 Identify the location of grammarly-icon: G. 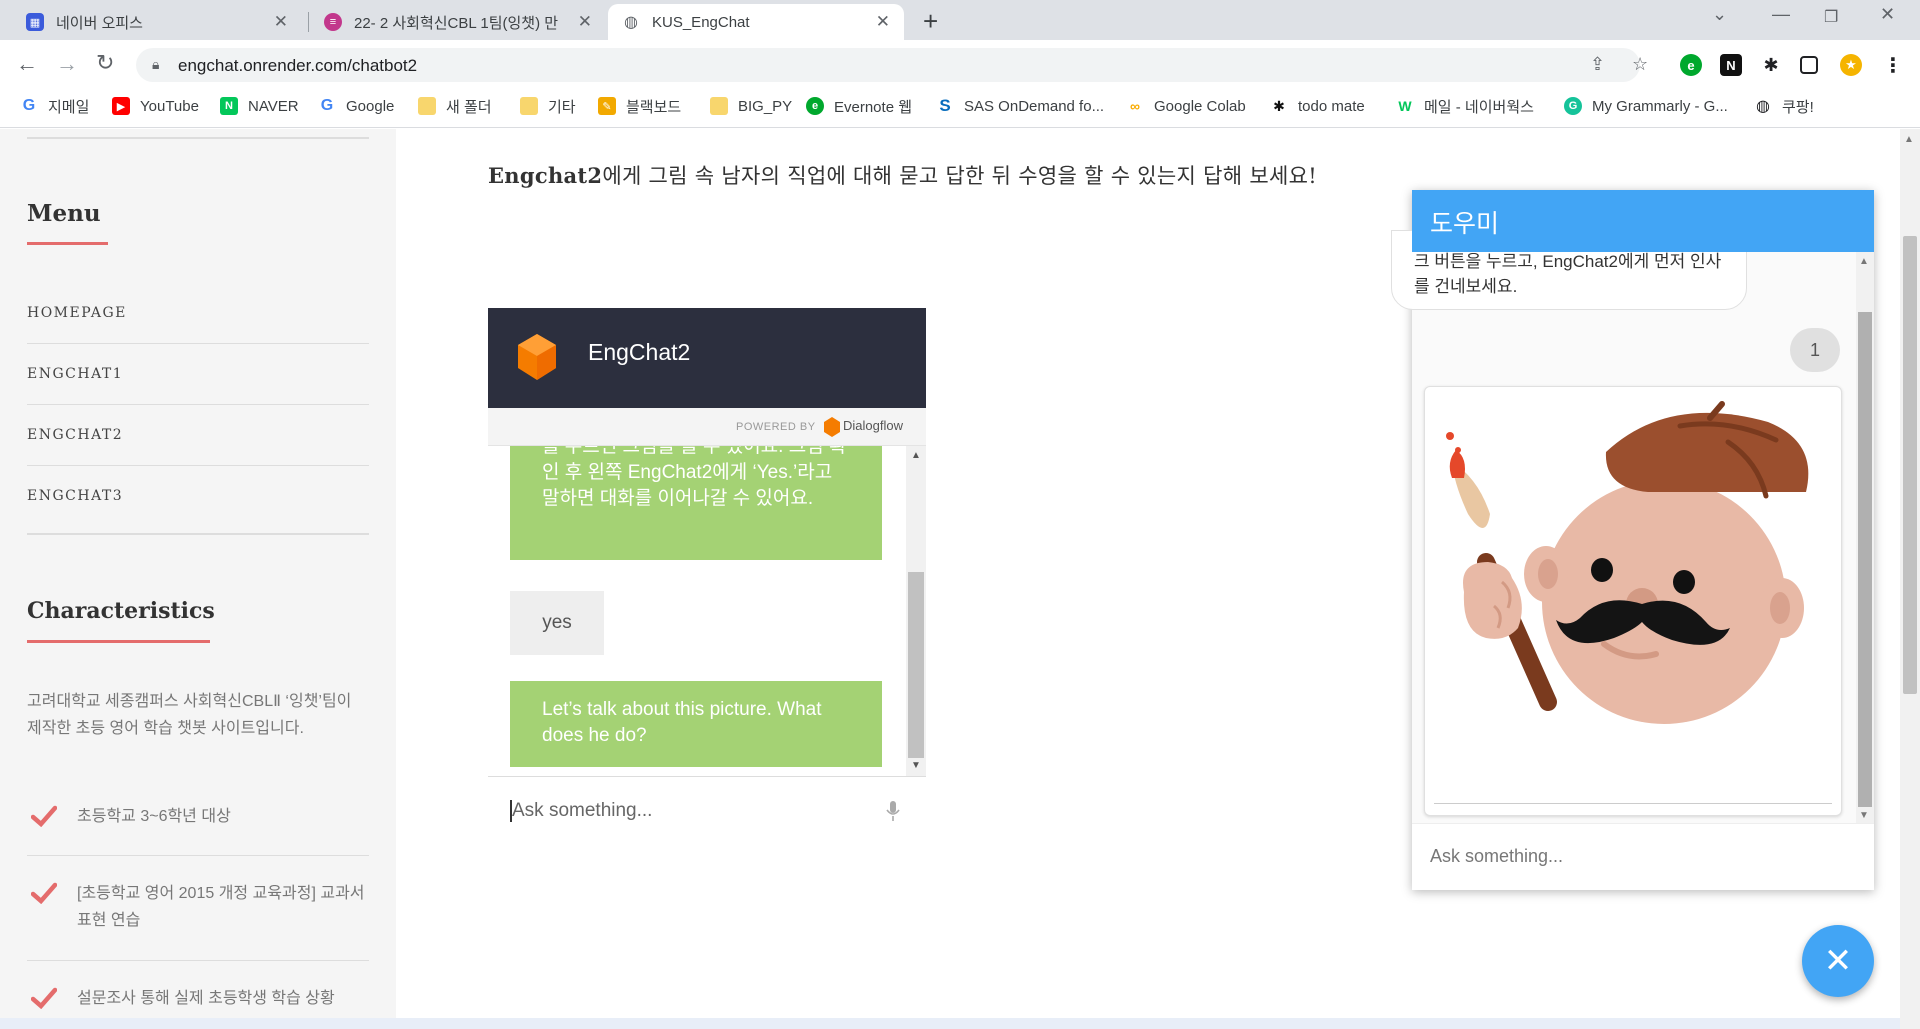
(1573, 106).